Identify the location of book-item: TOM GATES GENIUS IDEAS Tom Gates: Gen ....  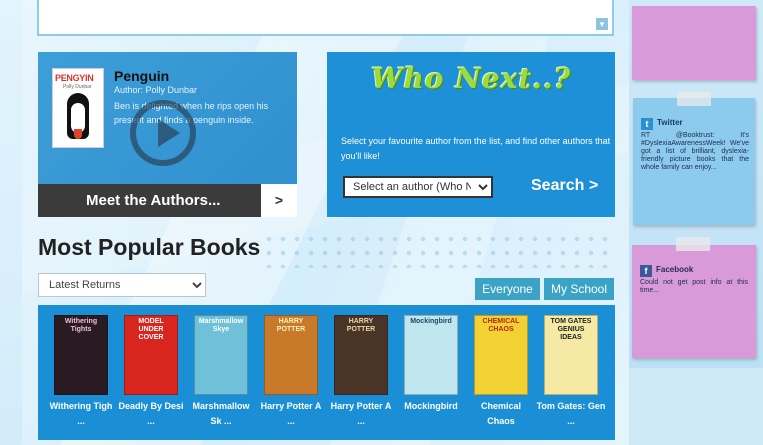
(571, 372).